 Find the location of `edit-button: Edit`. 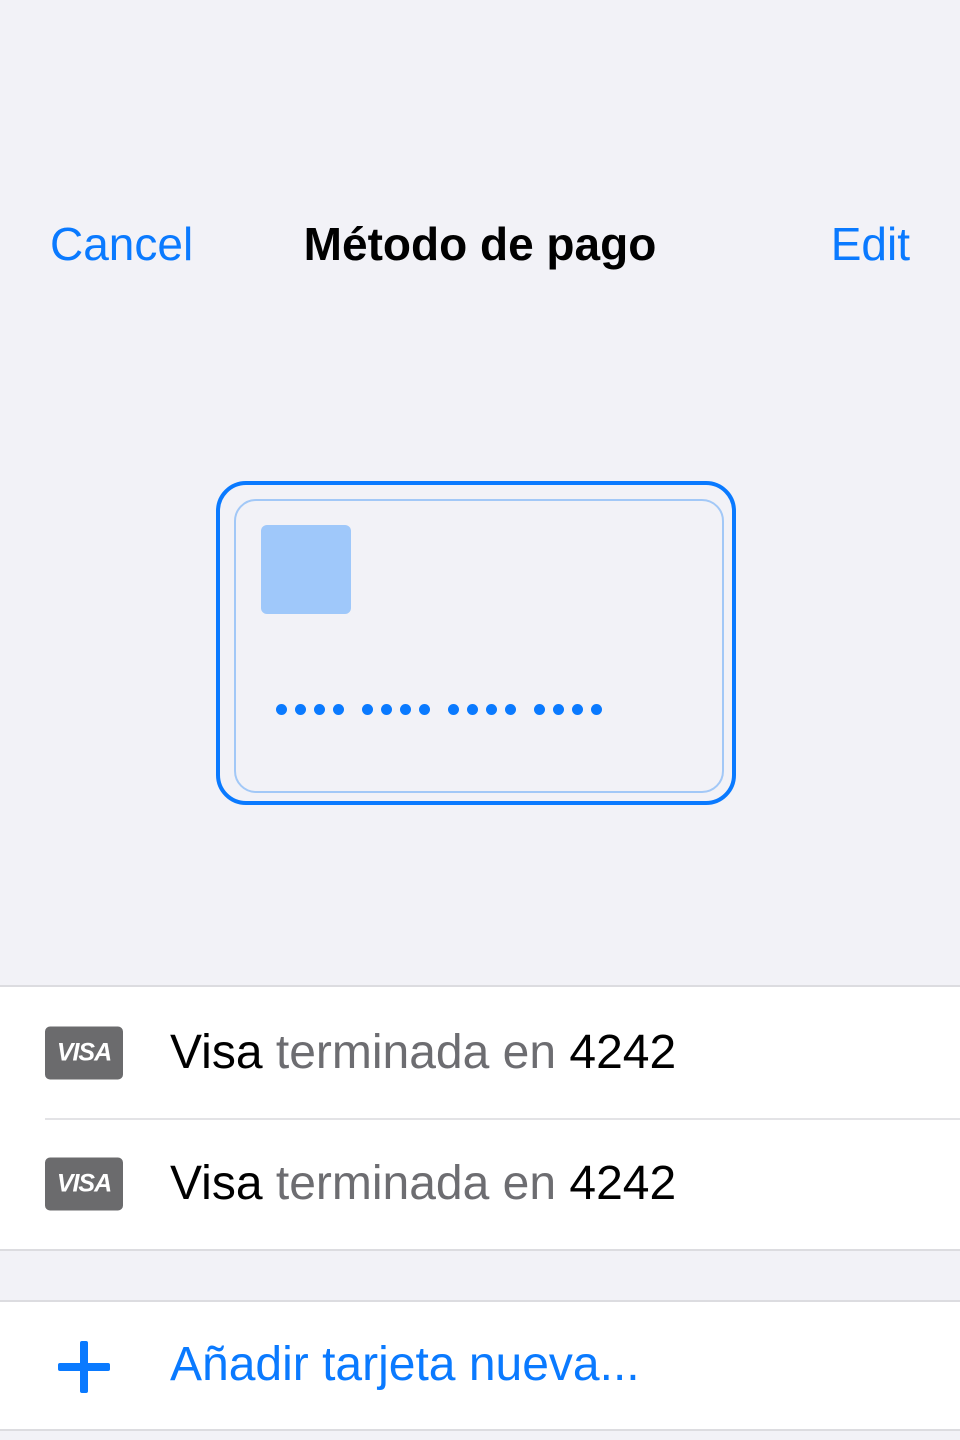

edit-button: Edit is located at coordinates (870, 244).